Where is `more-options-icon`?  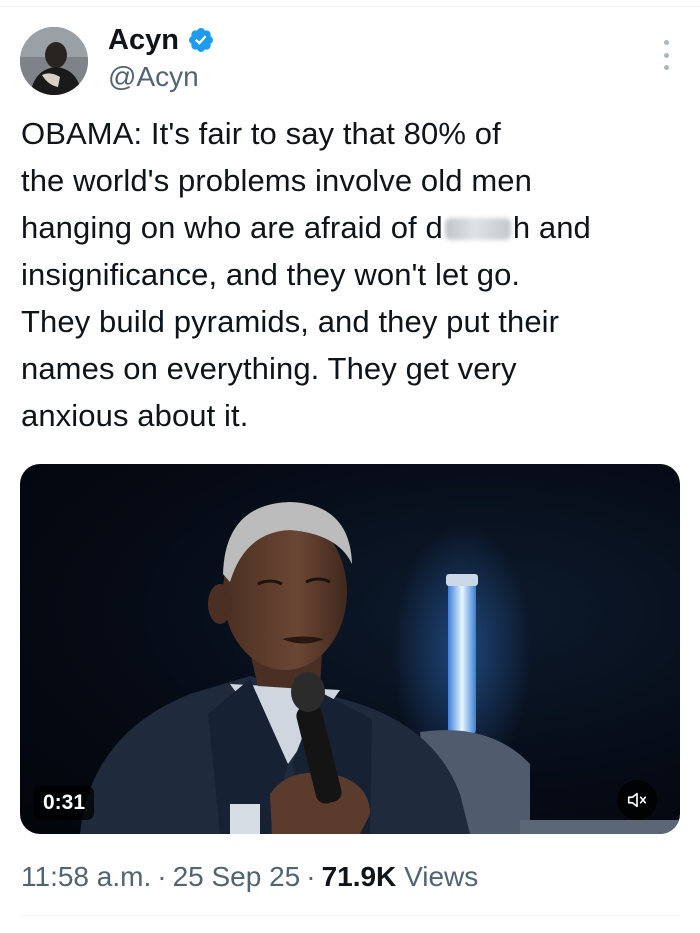 more-options-icon is located at coordinates (666, 55).